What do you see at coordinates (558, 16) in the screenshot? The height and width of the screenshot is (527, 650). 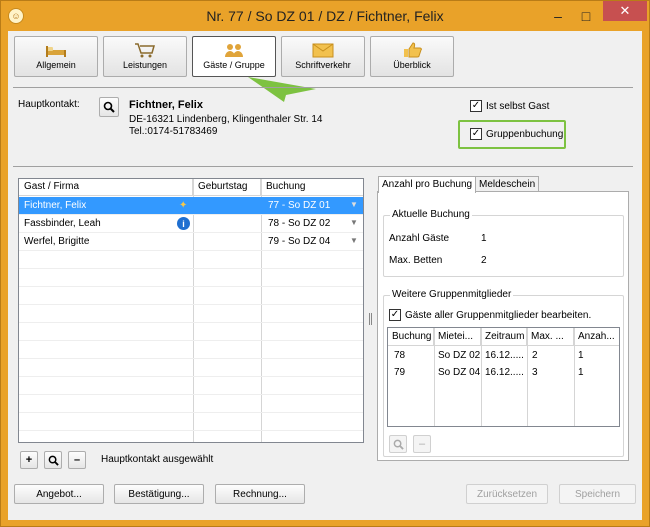 I see `minimize-icon: –` at bounding box center [558, 16].